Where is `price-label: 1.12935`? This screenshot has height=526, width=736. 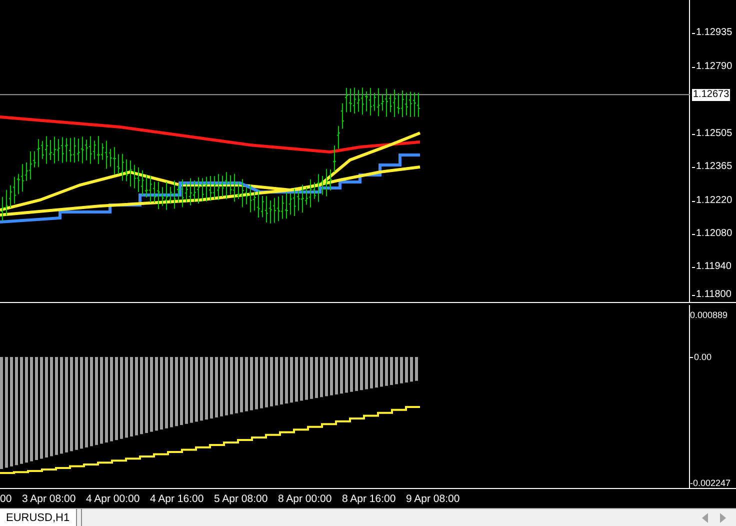 price-label: 1.12935 is located at coordinates (712, 33).